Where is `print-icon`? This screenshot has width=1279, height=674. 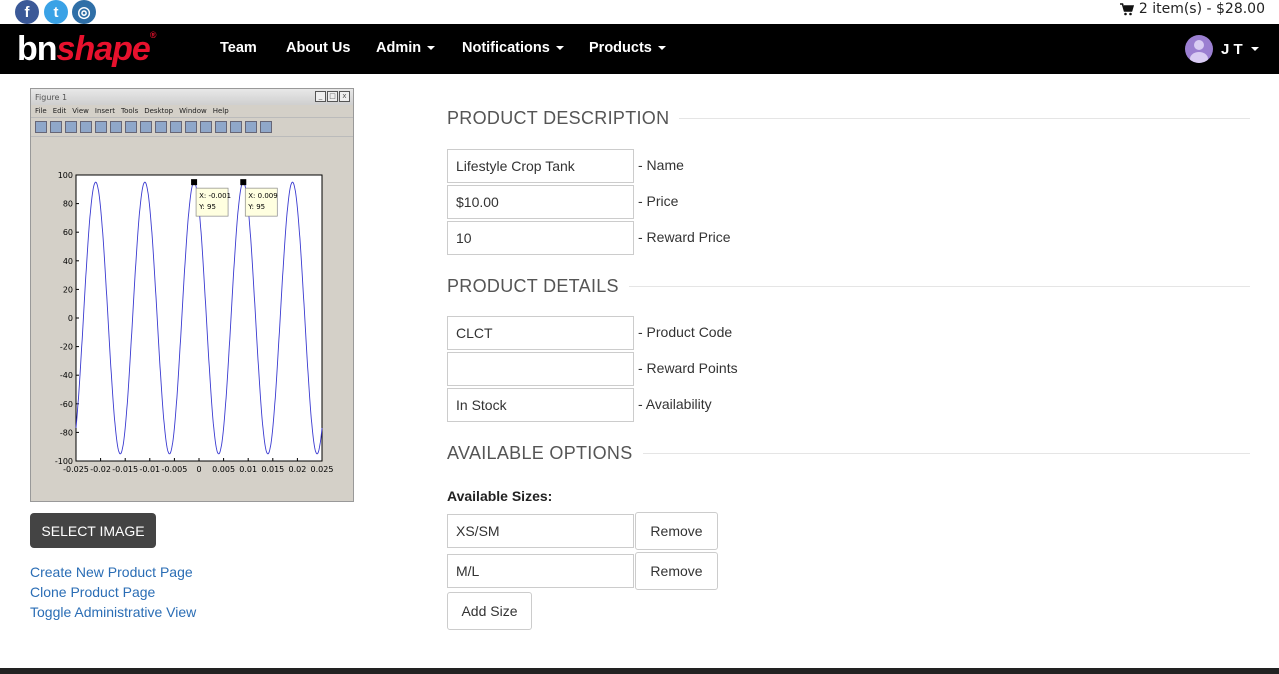 print-icon is located at coordinates (86, 127).